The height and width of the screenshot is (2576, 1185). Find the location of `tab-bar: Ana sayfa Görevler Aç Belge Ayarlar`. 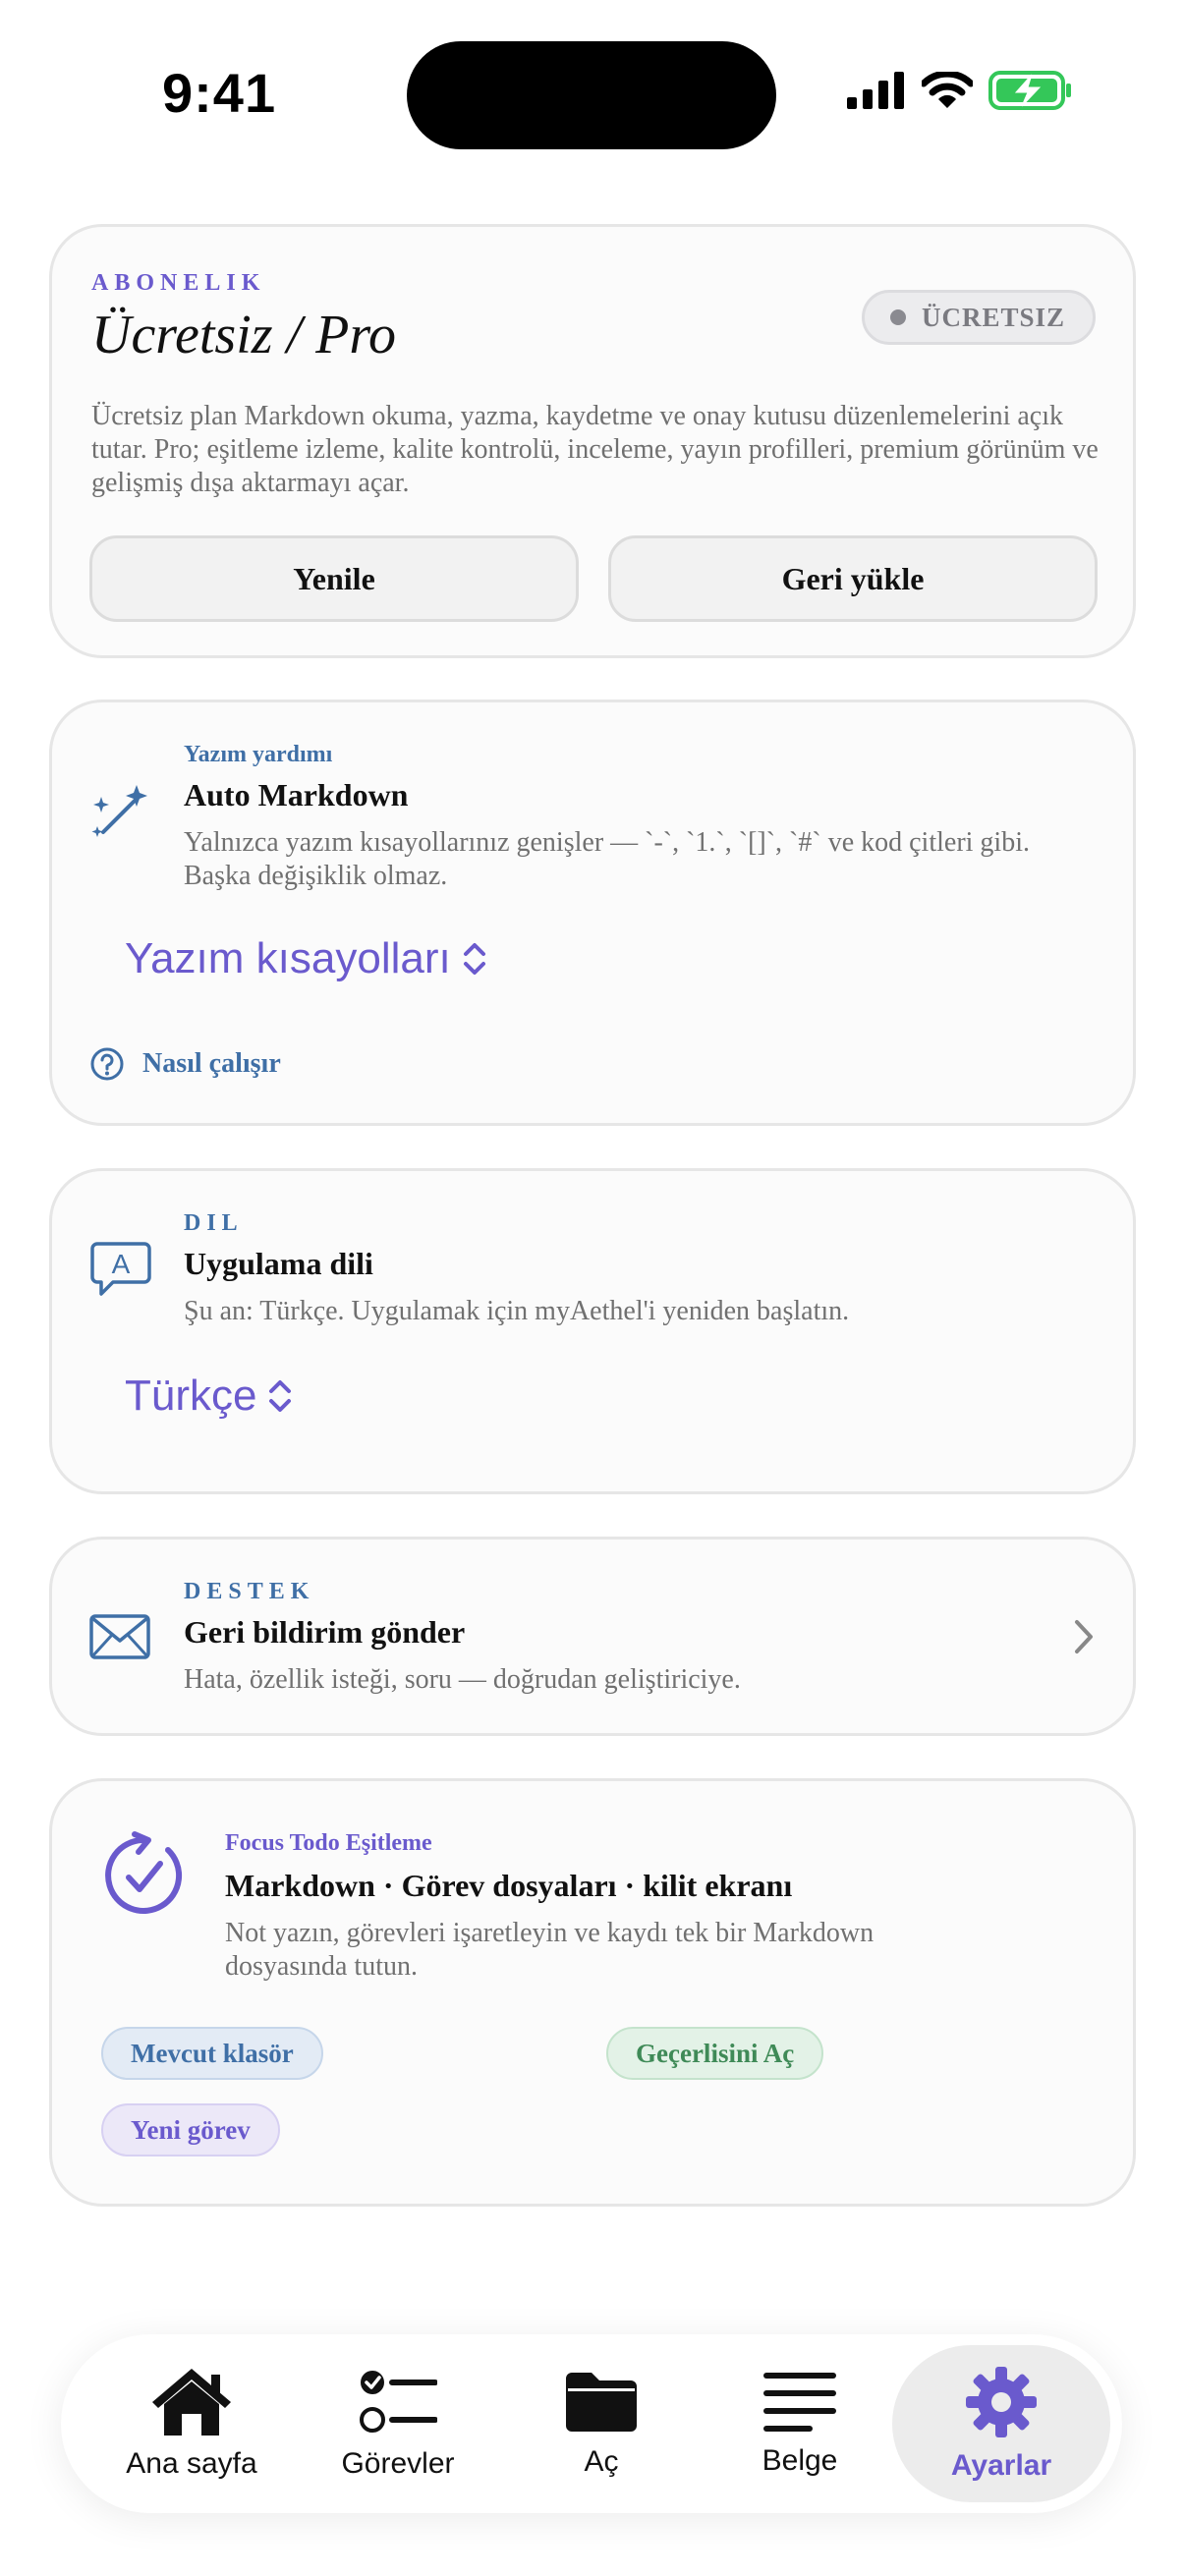

tab-bar: Ana sayfa Görevler Aç Belge Ayarlar is located at coordinates (592, 2423).